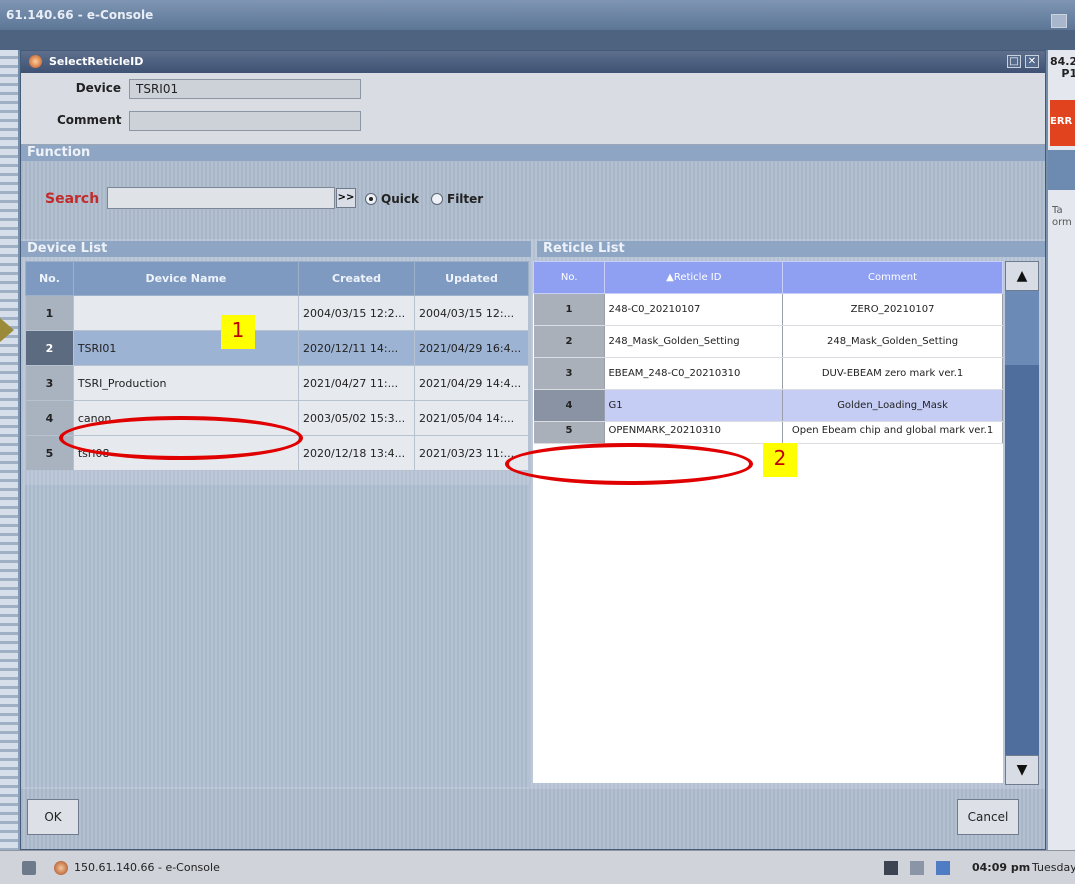 Image resolution: width=1075 pixels, height=884 pixels. What do you see at coordinates (1022, 328) in the screenshot?
I see `scroll-thumb` at bounding box center [1022, 328].